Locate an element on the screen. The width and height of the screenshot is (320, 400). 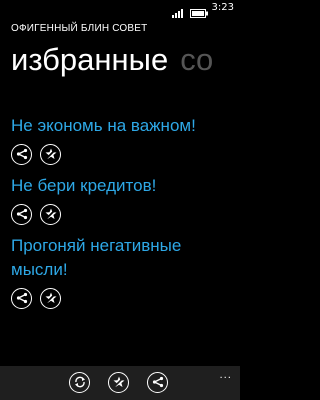
pivot-item-active: избранные is located at coordinates (89, 59).